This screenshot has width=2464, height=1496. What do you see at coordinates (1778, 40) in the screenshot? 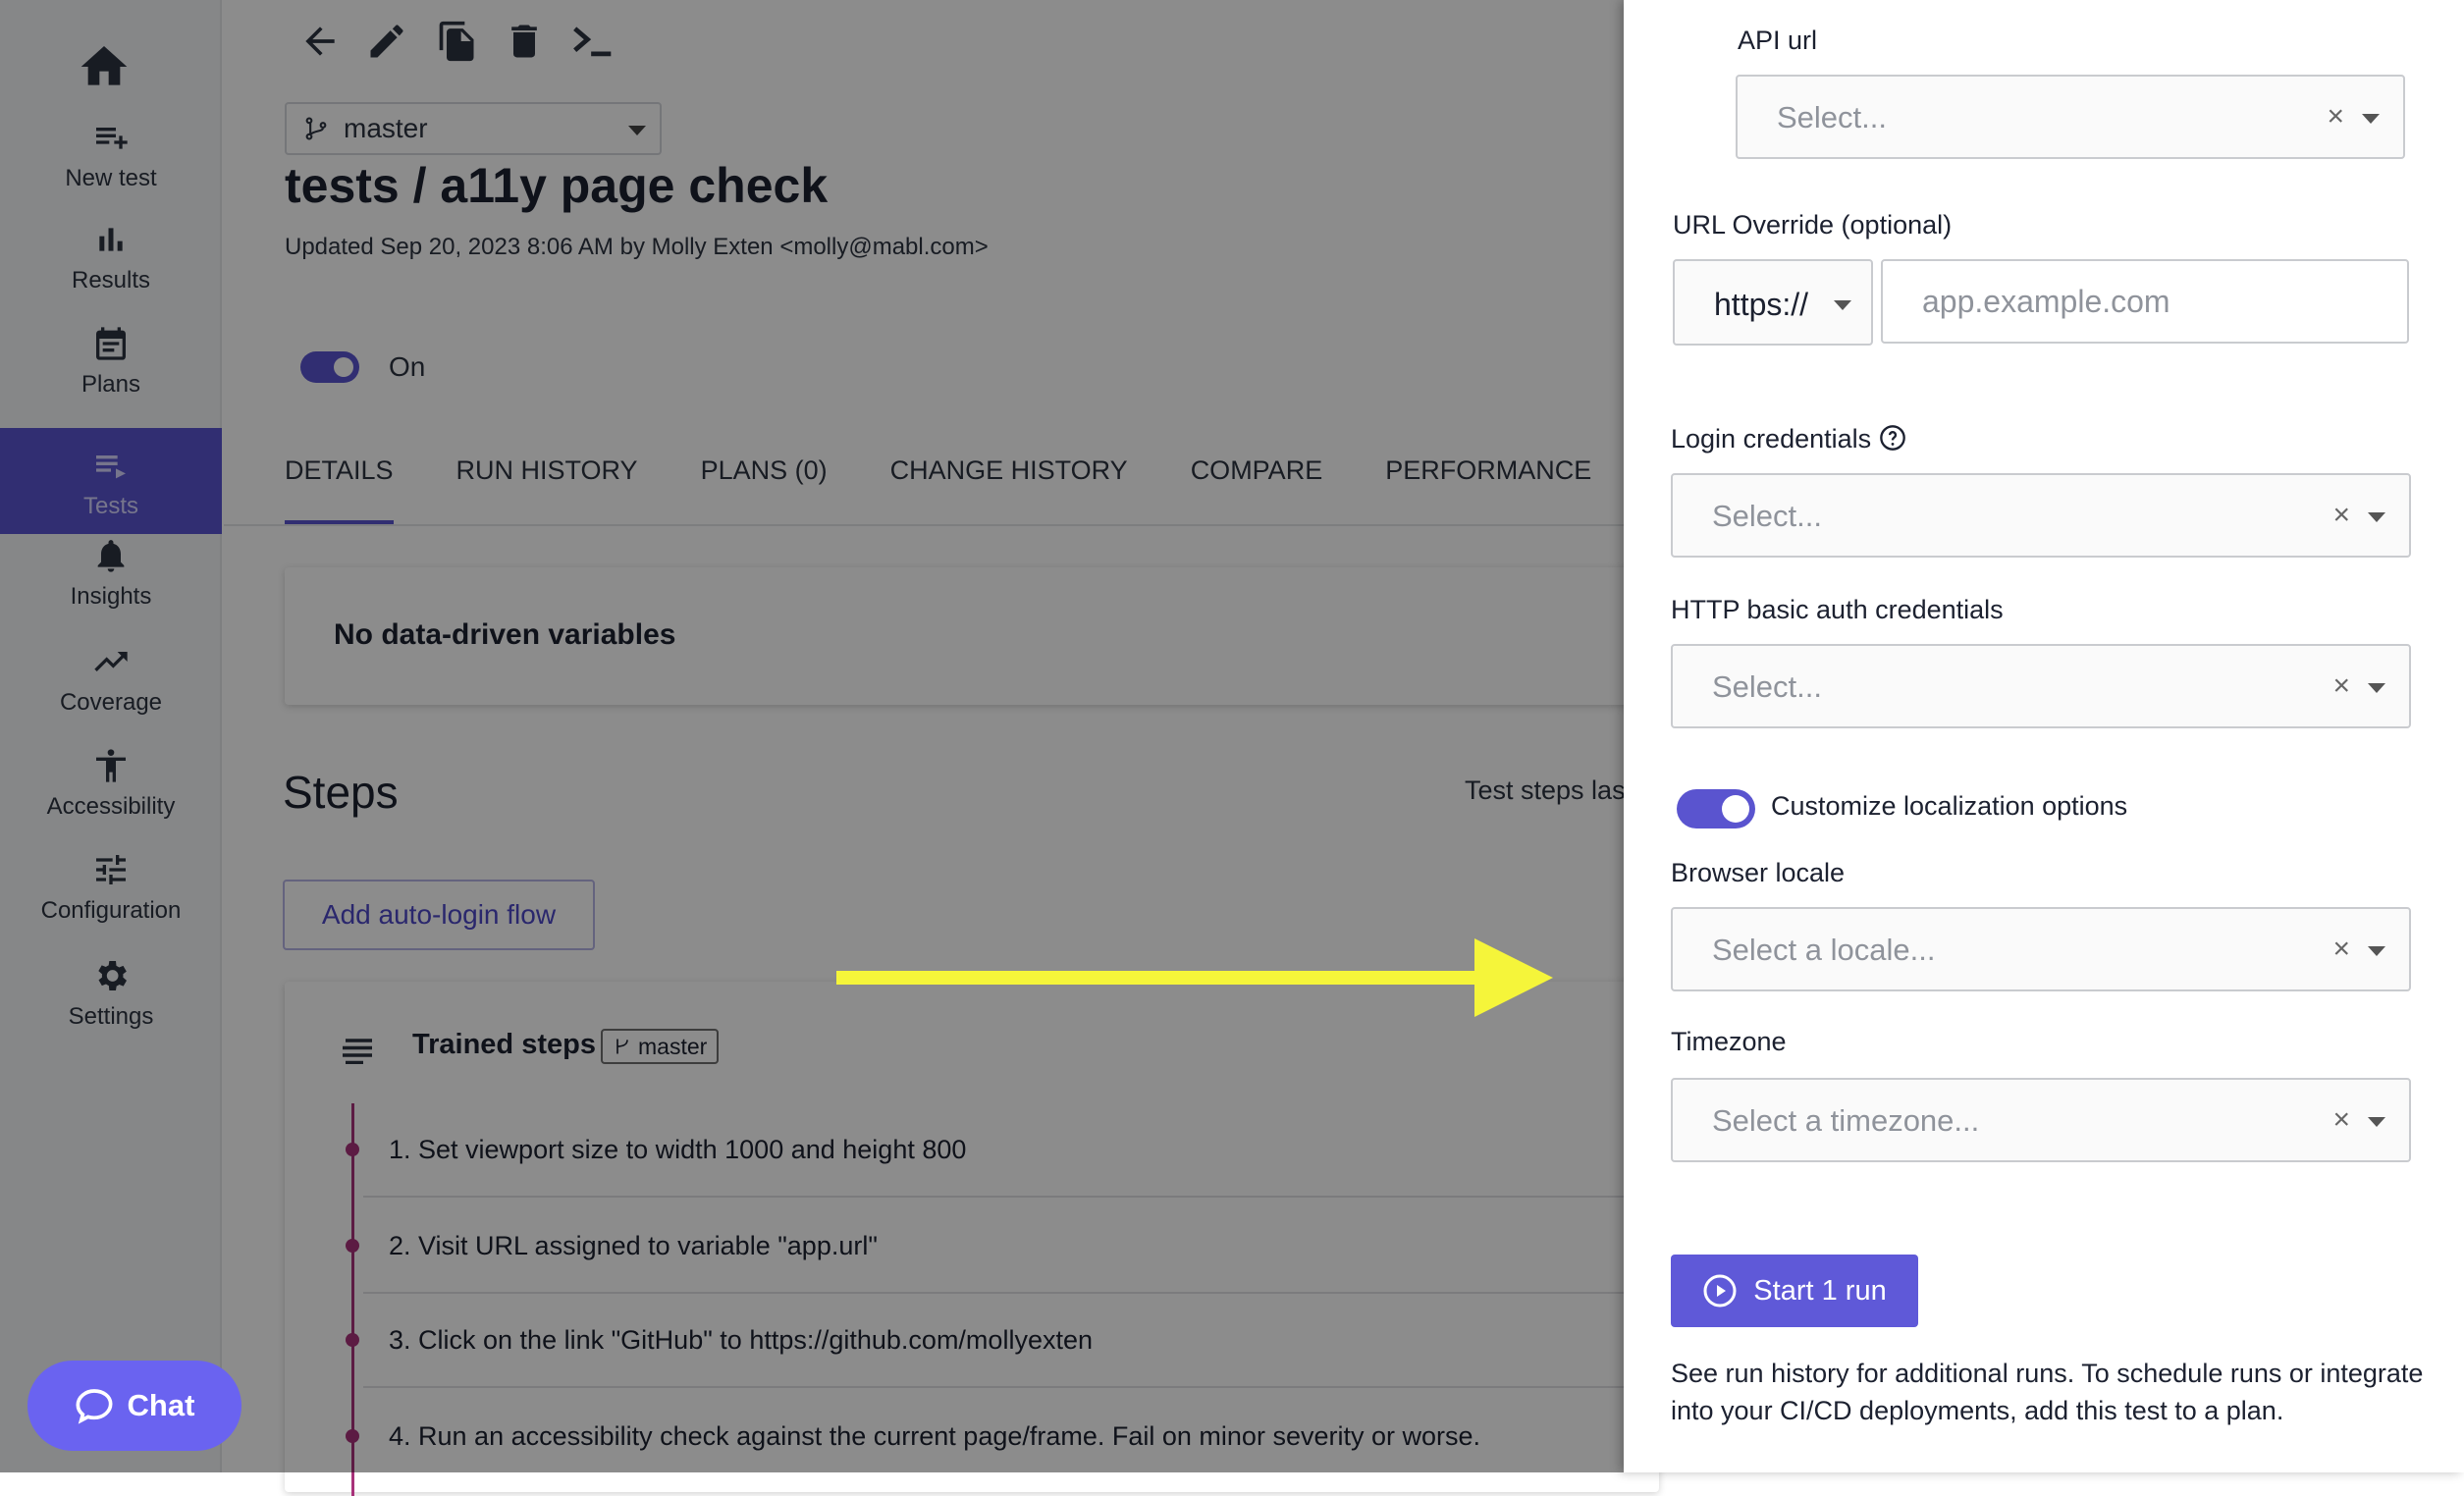
I see `api-url-label: API url` at bounding box center [1778, 40].